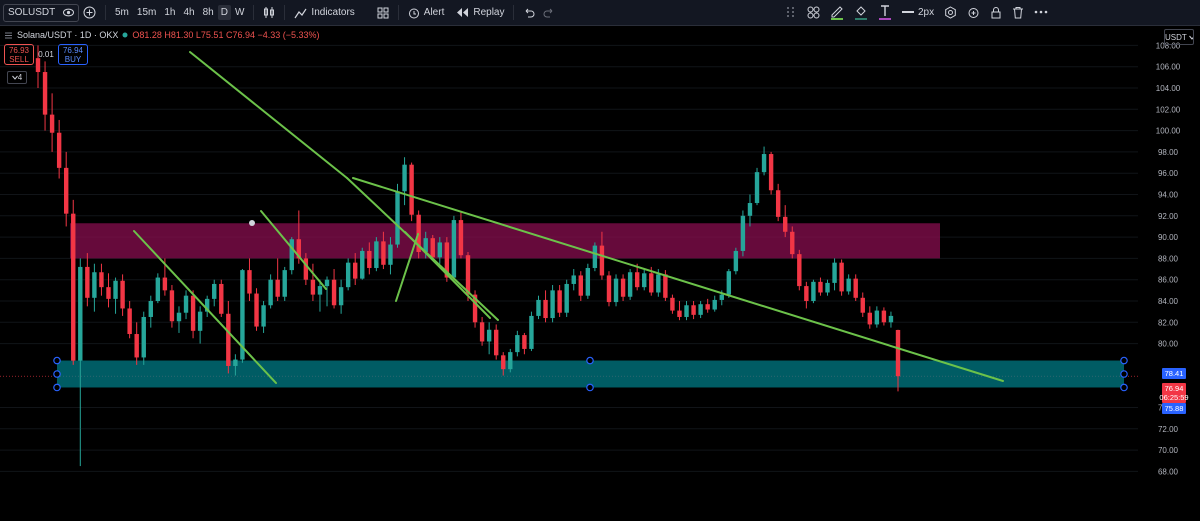 Image resolution: width=1200 pixels, height=521 pixels. What do you see at coordinates (41, 12) in the screenshot?
I see `symbol-search: SOLUSDT` at bounding box center [41, 12].